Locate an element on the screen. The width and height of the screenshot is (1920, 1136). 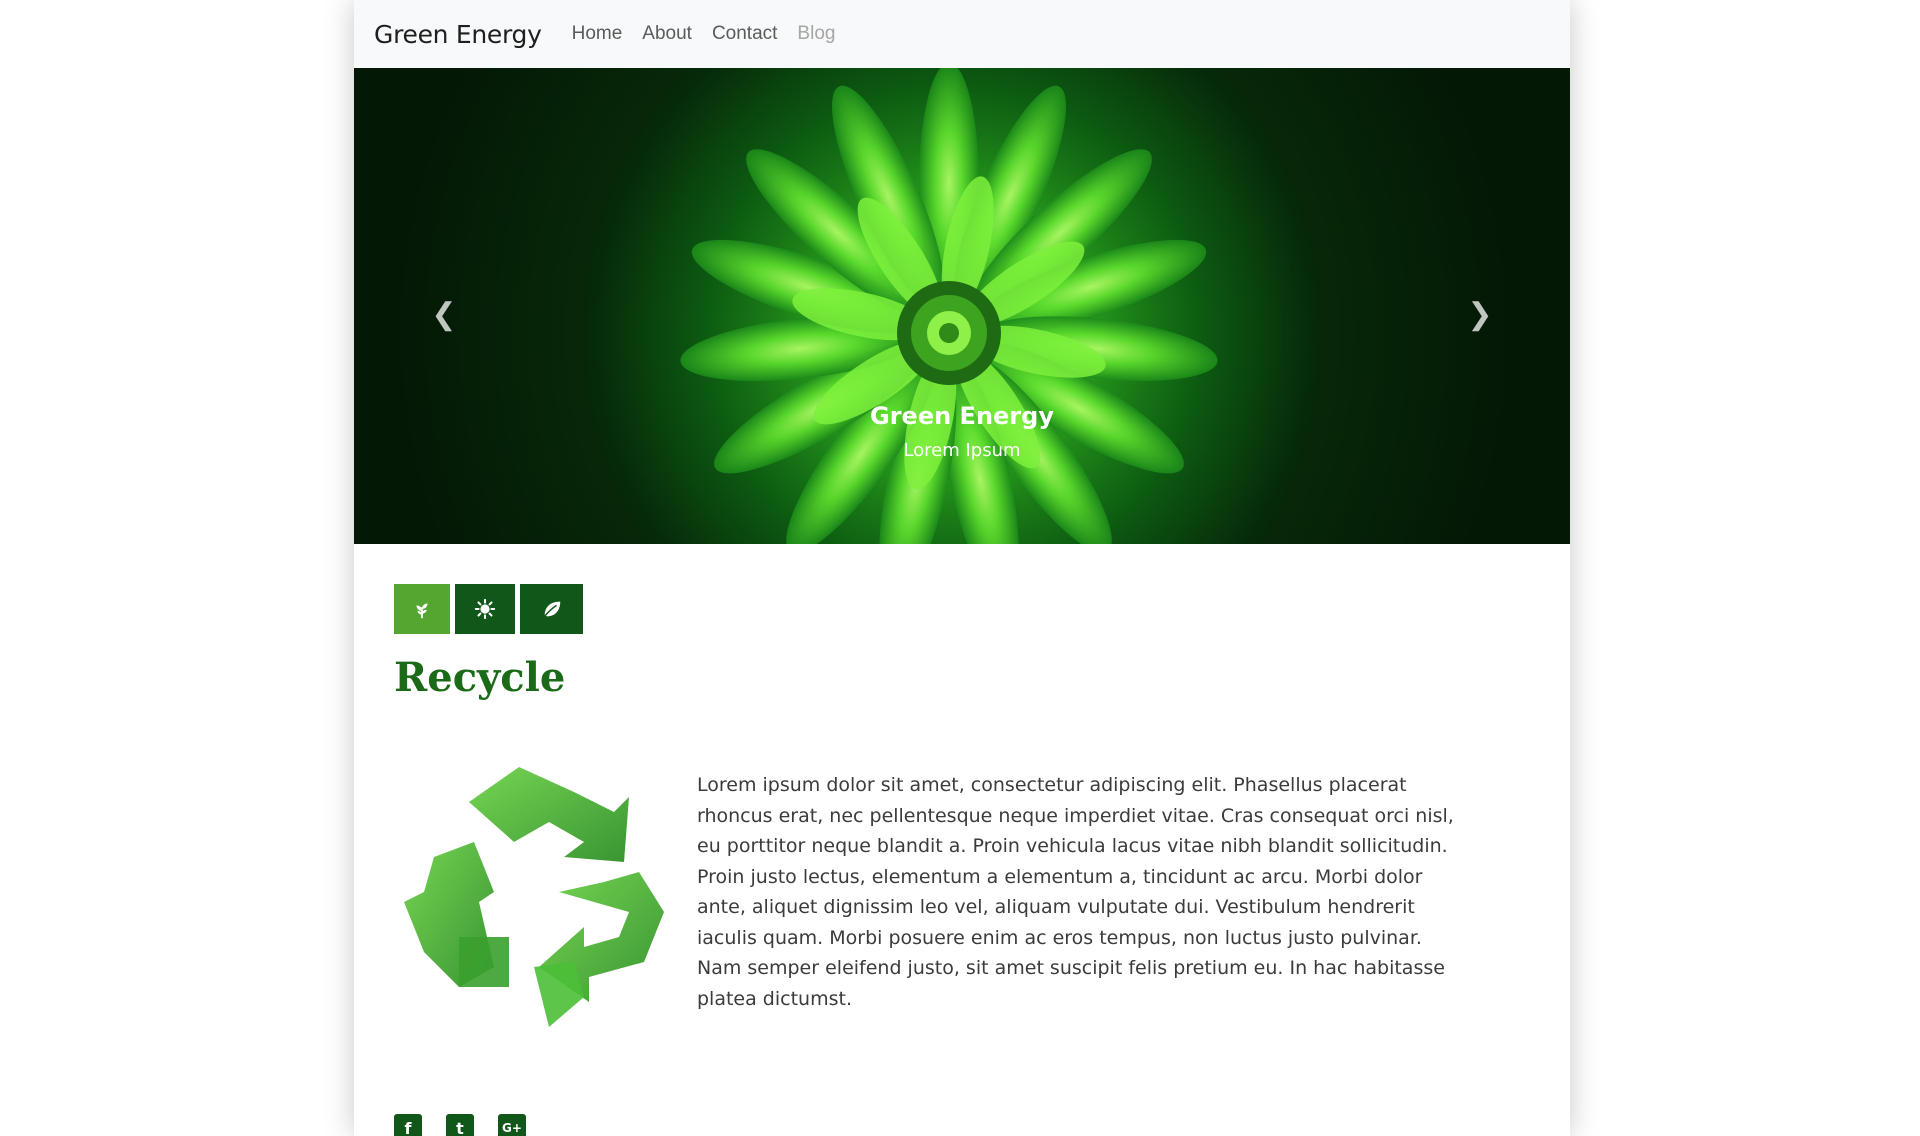
leaf-button is located at coordinates (551, 609).